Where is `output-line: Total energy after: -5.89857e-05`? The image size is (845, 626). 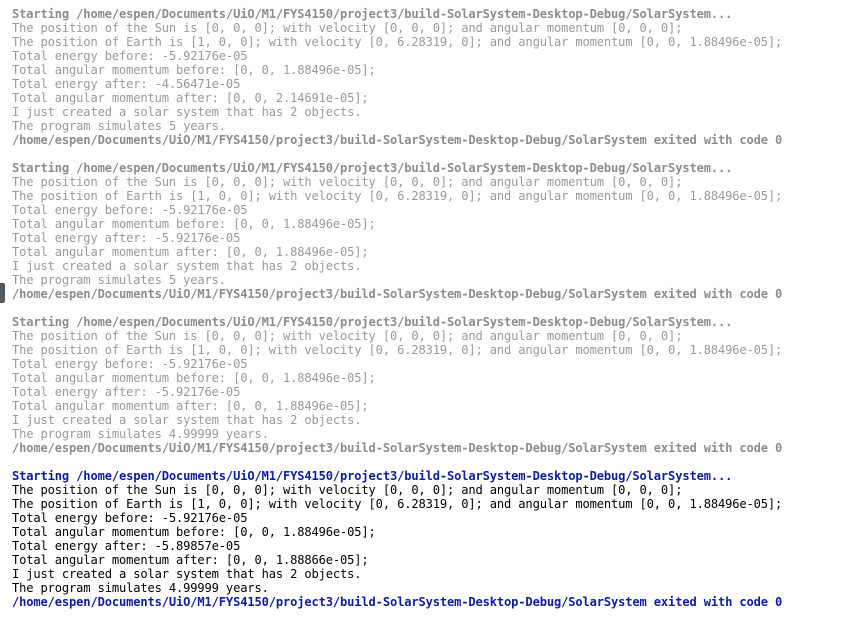 output-line: Total energy after: -5.89857e-05 is located at coordinates (126, 546).